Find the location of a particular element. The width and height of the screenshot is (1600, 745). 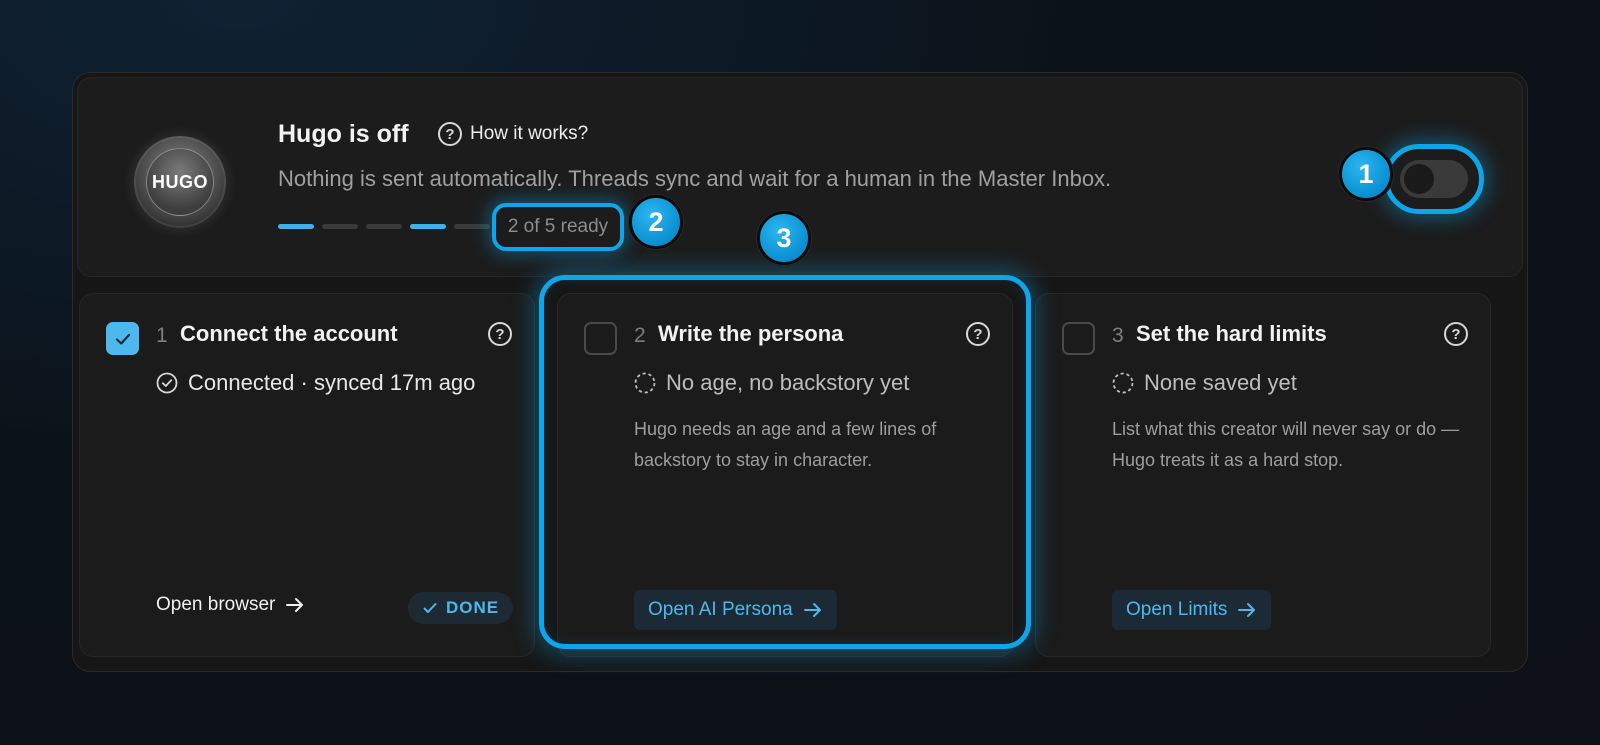

progress-count-label: 2 of 5 ready is located at coordinates (558, 226).